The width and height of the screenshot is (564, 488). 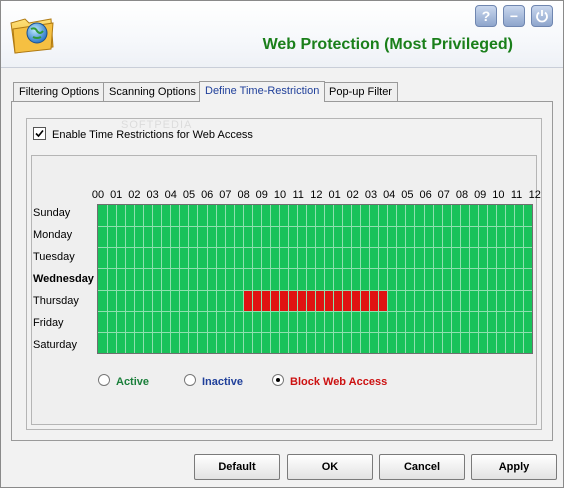 I want to click on apply-button: Apply, so click(x=514, y=467).